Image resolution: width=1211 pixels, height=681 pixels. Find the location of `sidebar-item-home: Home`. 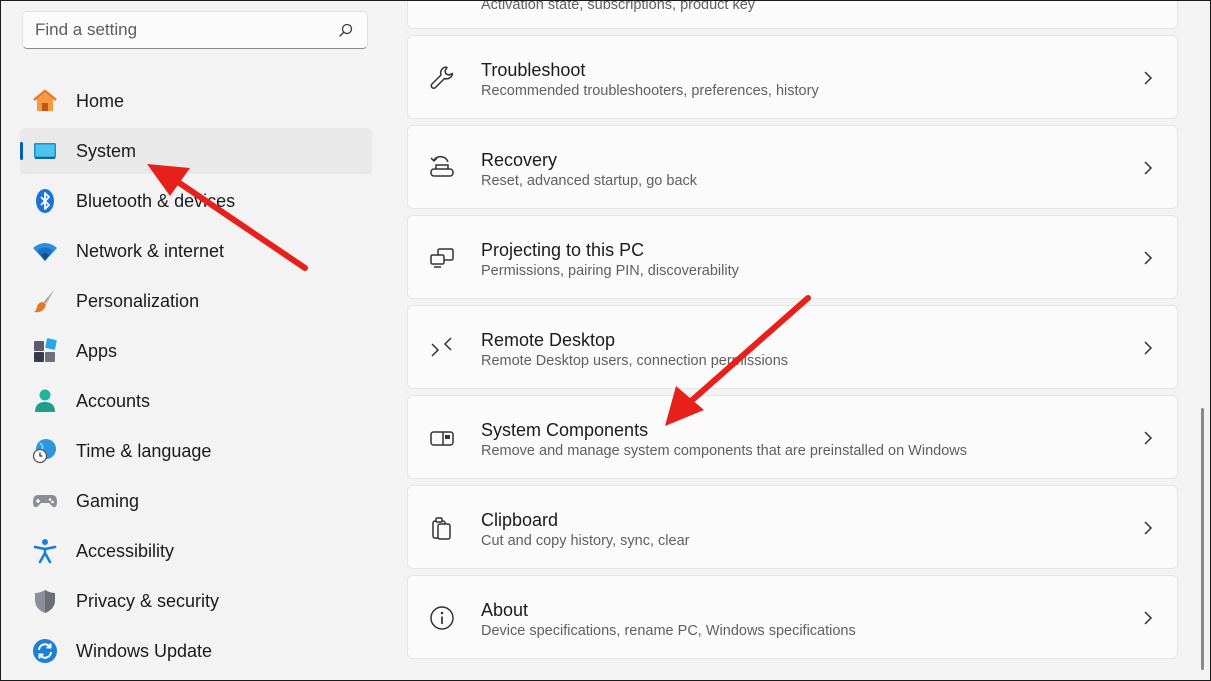

sidebar-item-home: Home is located at coordinates (196, 101).